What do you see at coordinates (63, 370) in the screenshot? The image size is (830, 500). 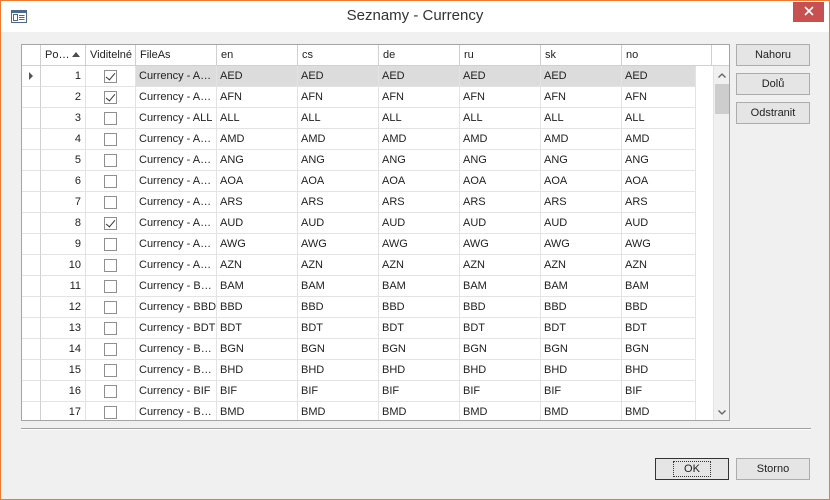 I see `order-cell: 15` at bounding box center [63, 370].